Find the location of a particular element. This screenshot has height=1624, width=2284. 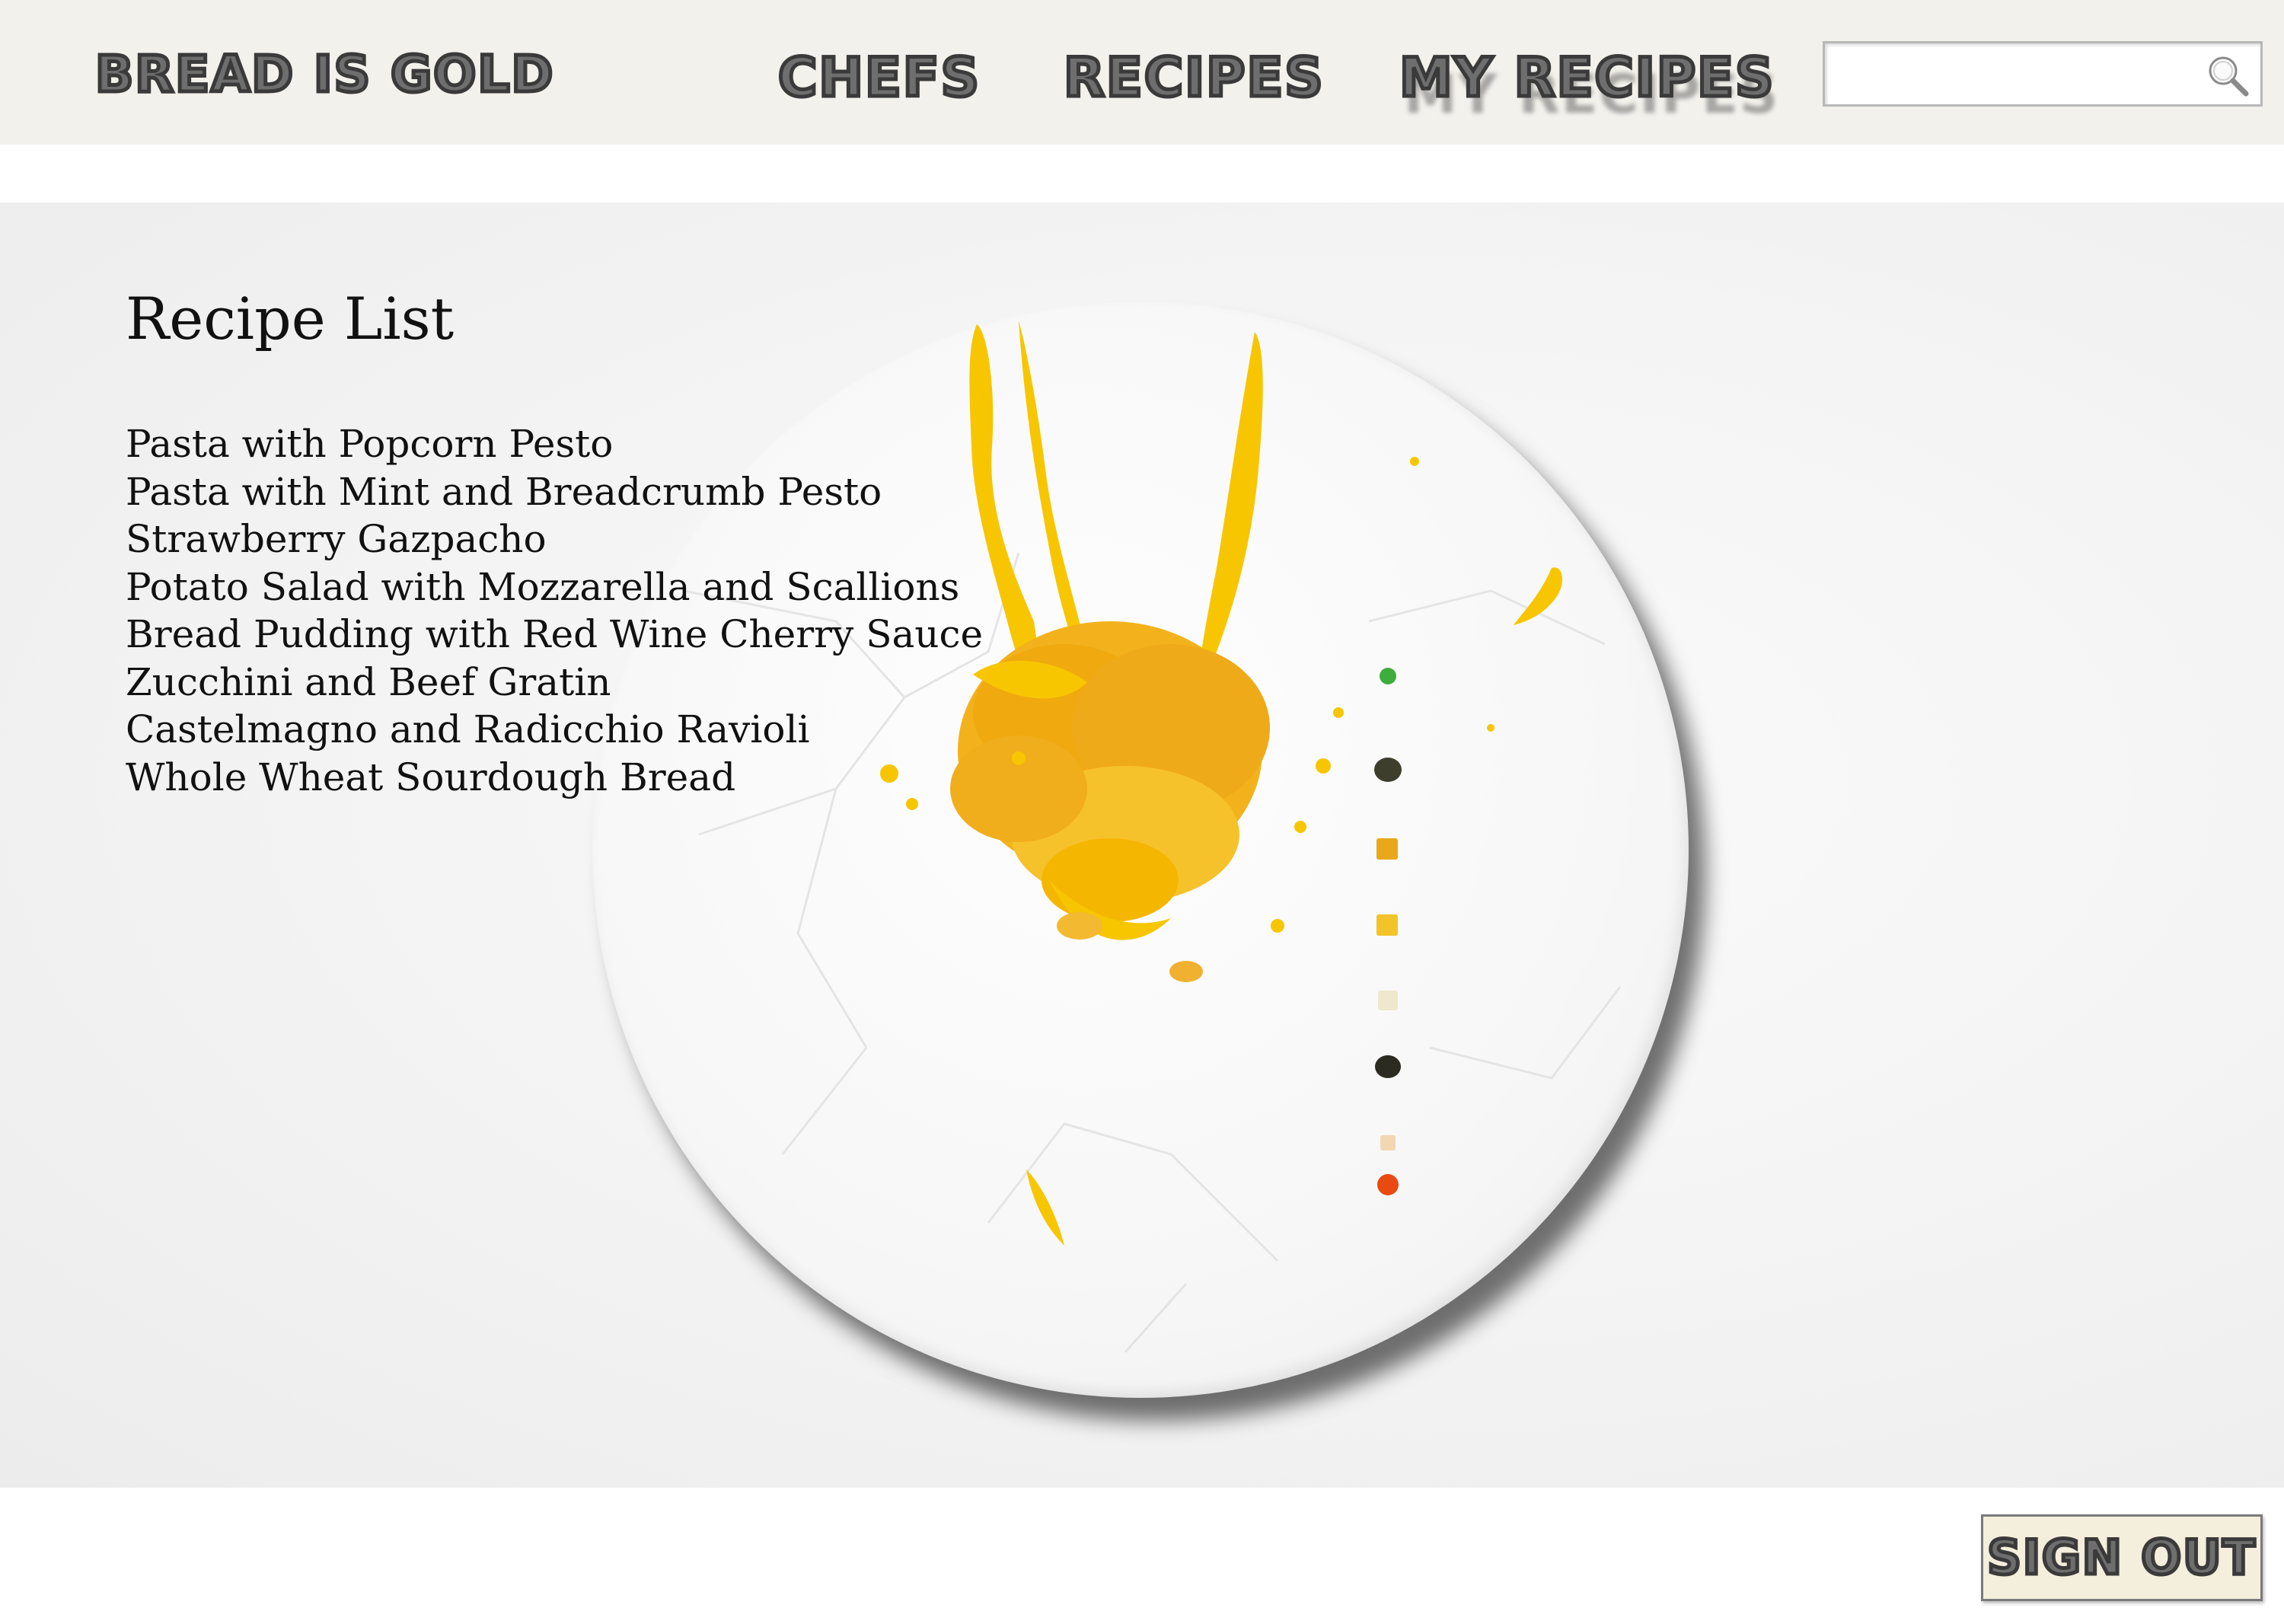

recipe-list-item: Strawberry Gazpacho is located at coordinates (554, 539).